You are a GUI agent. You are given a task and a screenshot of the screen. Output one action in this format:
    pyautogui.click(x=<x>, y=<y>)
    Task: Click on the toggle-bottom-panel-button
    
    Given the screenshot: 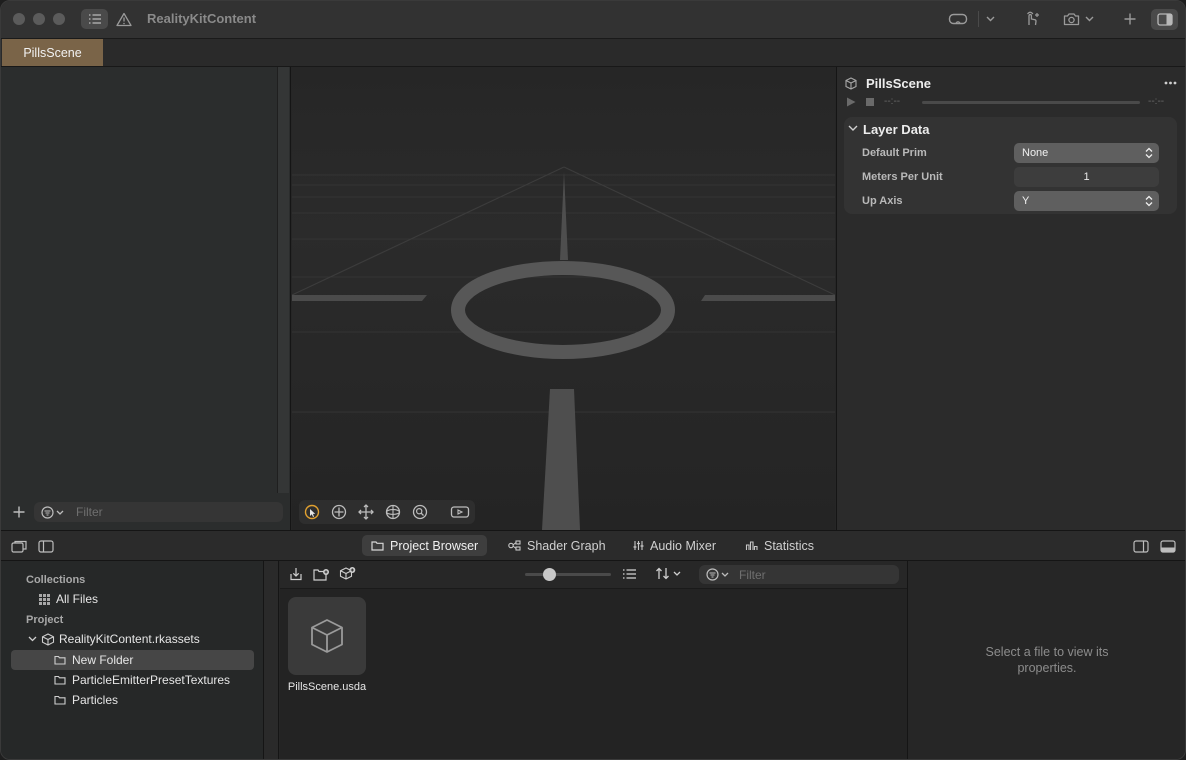 What is the action you would take?
    pyautogui.click(x=1168, y=546)
    